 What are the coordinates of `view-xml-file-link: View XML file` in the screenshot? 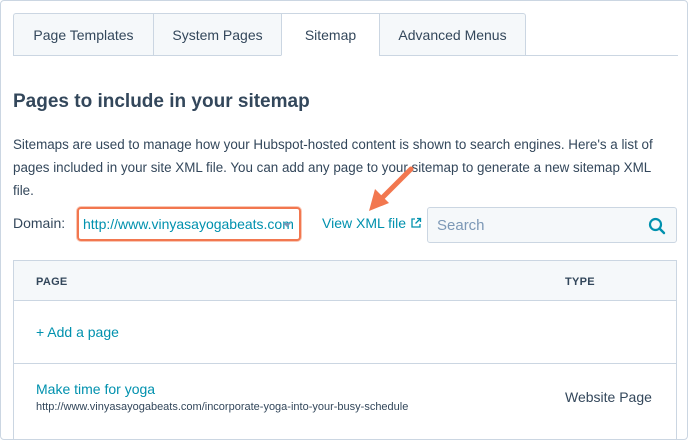 It's located at (372, 223).